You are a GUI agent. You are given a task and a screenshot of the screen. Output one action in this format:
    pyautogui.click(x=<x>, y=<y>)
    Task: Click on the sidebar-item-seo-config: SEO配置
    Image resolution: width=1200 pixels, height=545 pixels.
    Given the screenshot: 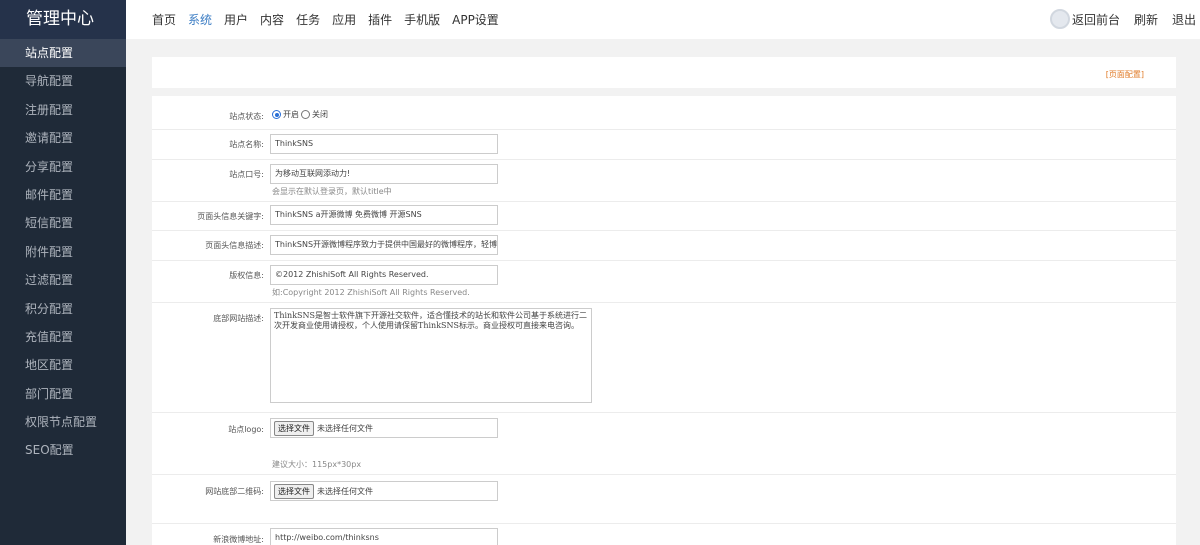 What is the action you would take?
    pyautogui.click(x=63, y=450)
    